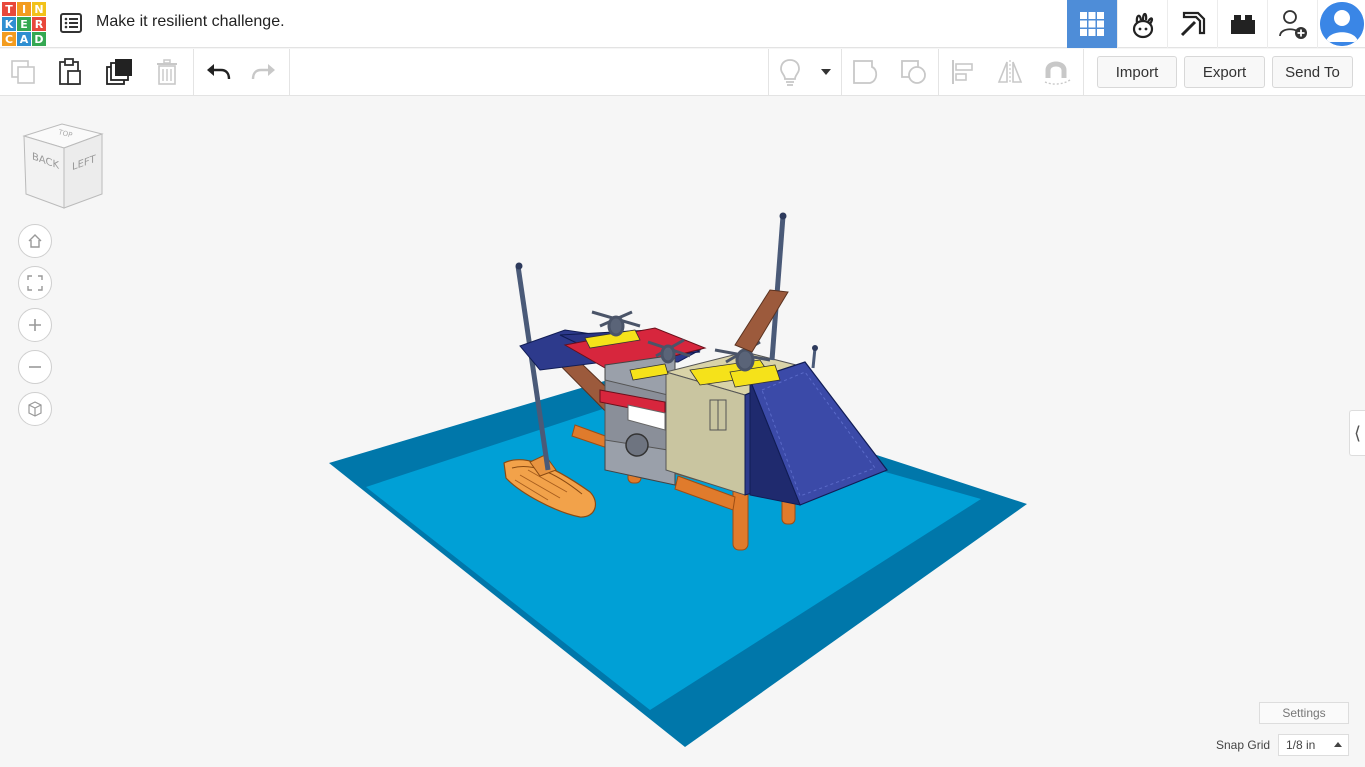  Describe the element at coordinates (190, 22) in the screenshot. I see `design-title: Make it resilient challenge.` at that location.